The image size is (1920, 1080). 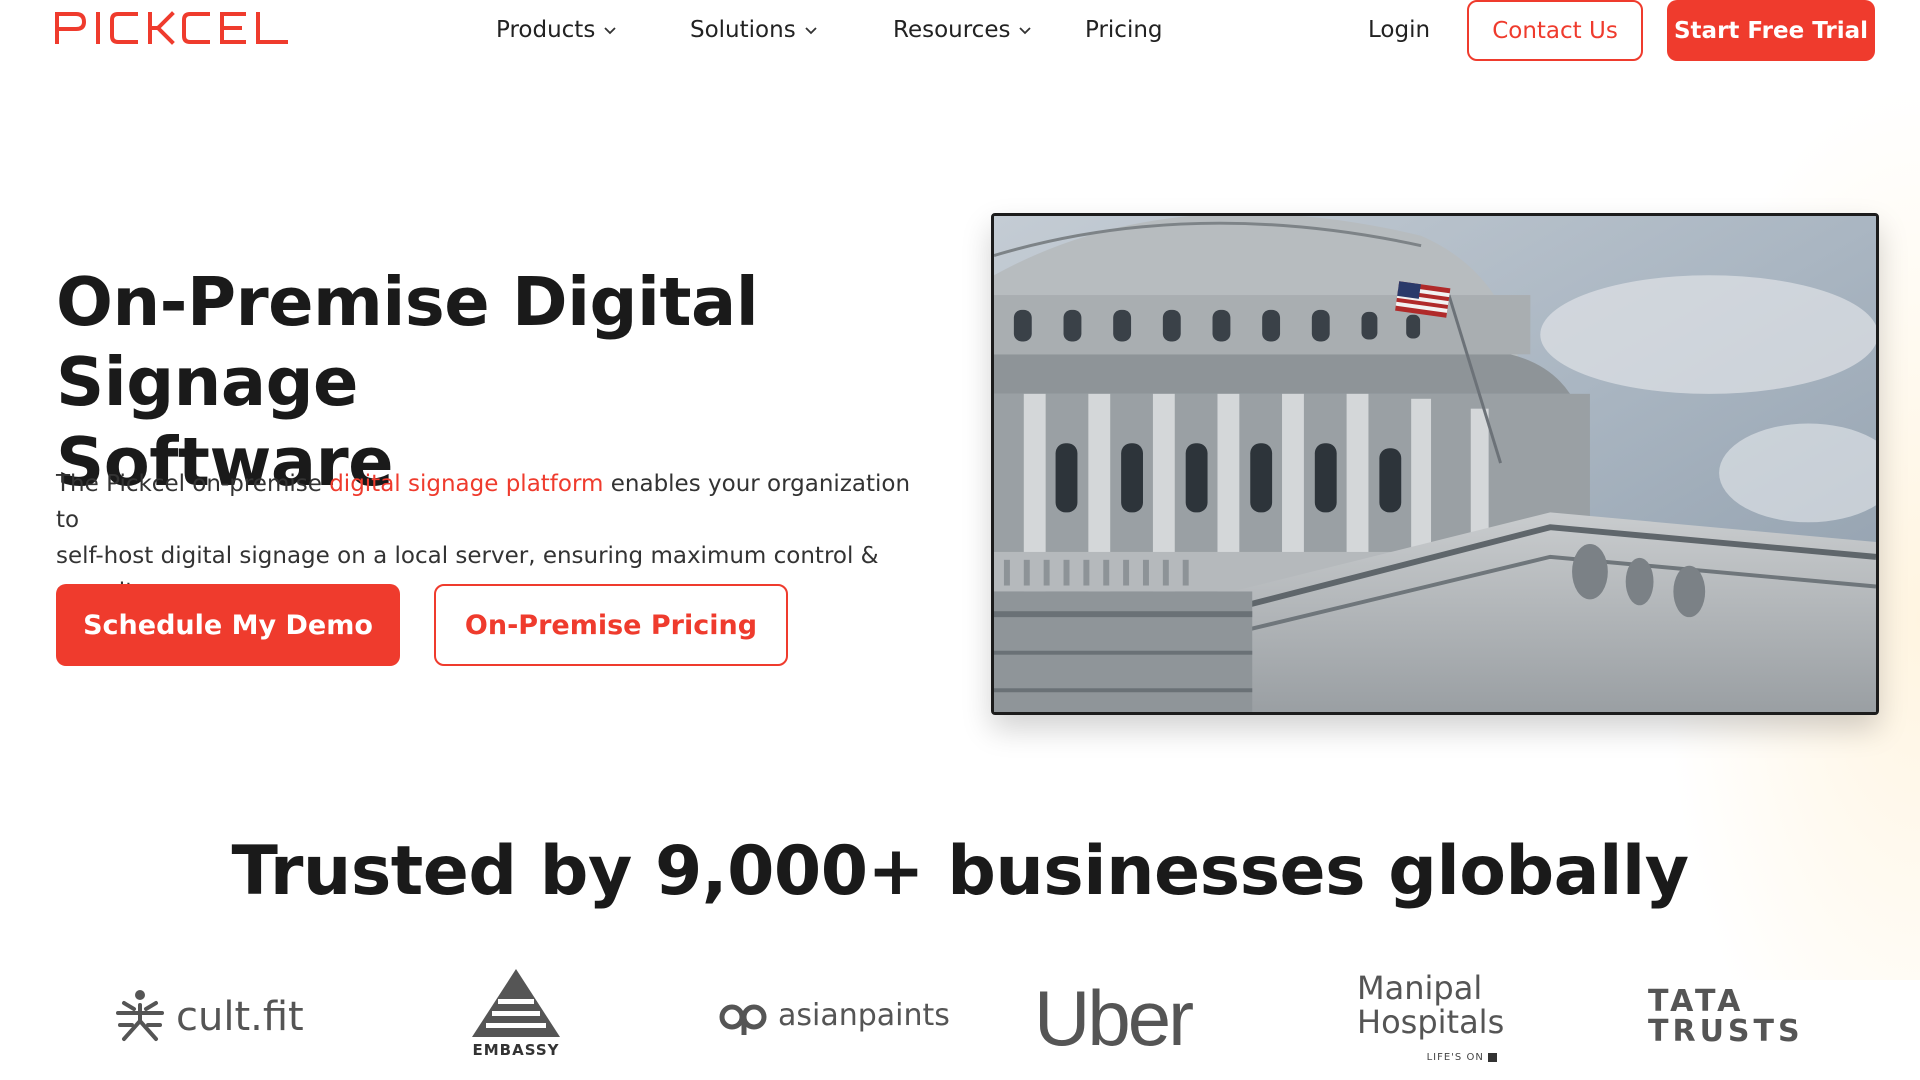 I want to click on cultfit-logo-text: cult.fit, so click(x=240, y=1017).